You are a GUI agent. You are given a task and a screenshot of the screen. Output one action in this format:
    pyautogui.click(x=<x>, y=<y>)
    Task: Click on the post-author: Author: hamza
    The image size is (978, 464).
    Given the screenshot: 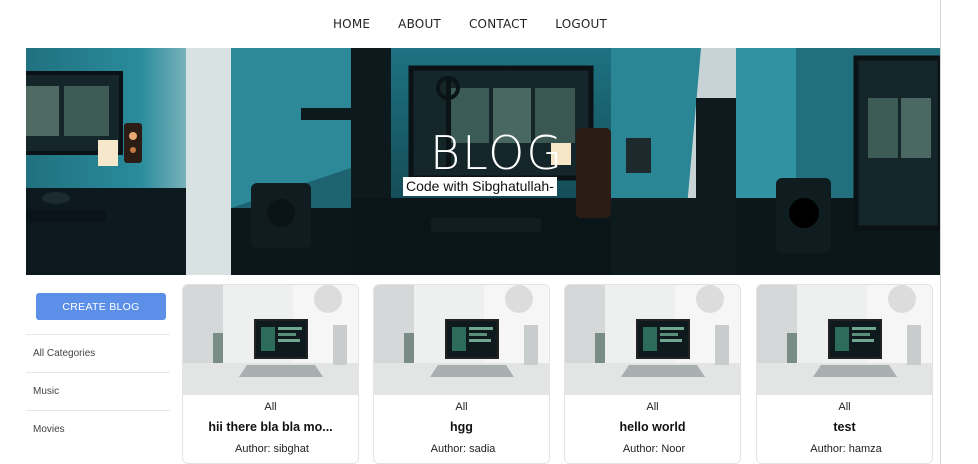 What is the action you would take?
    pyautogui.click(x=844, y=449)
    